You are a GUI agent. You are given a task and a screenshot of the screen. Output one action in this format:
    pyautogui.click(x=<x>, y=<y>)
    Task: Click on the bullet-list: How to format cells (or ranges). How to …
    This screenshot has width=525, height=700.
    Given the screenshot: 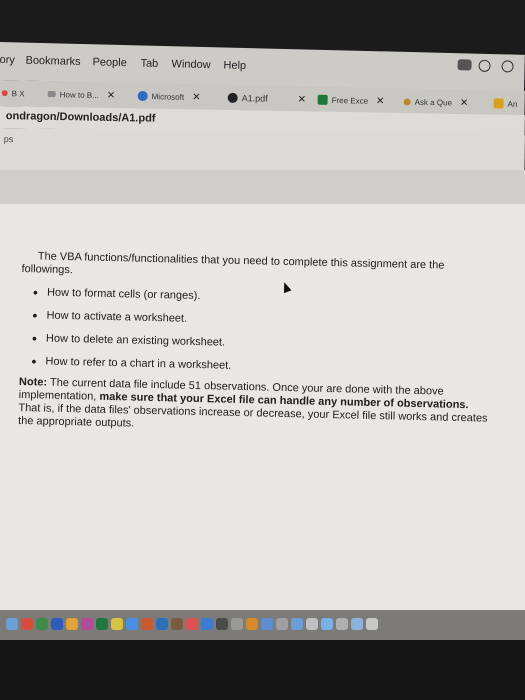 What is the action you would take?
    pyautogui.click(x=255, y=332)
    